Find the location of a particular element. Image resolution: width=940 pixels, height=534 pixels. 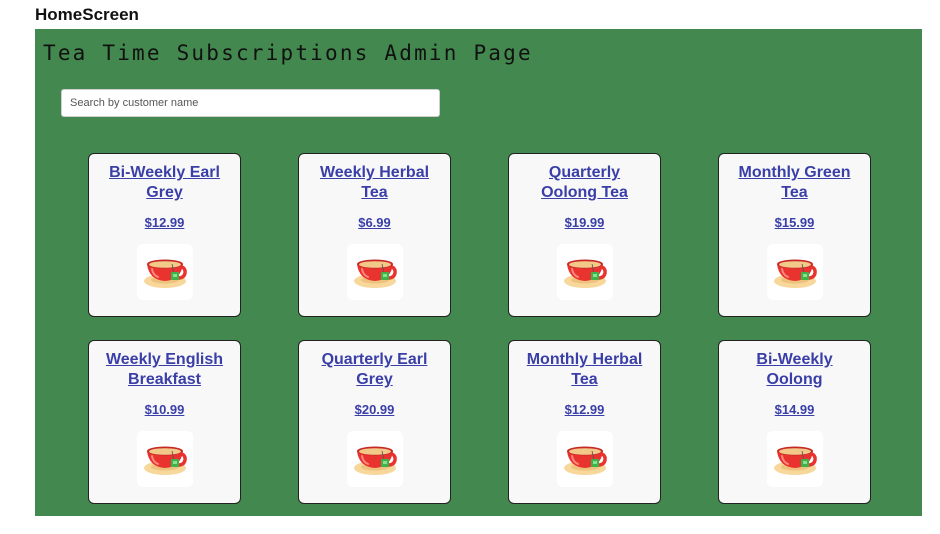

subscription-price-link: $6.99 is located at coordinates (374, 222).